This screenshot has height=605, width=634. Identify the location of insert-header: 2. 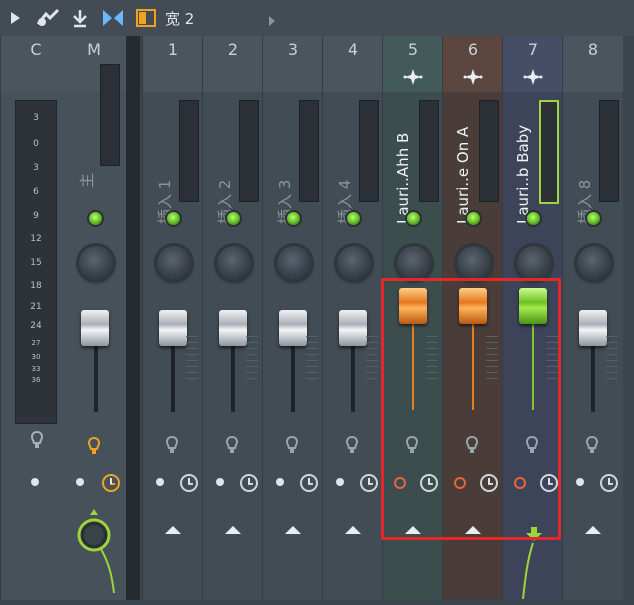
(233, 64).